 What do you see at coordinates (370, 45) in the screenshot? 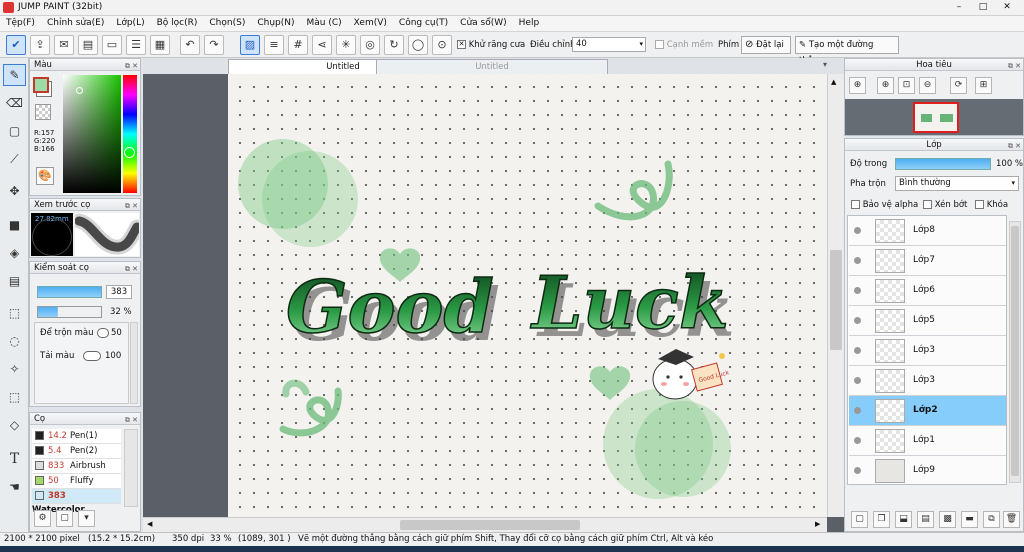
I see `concentric-icon: ◎` at bounding box center [370, 45].